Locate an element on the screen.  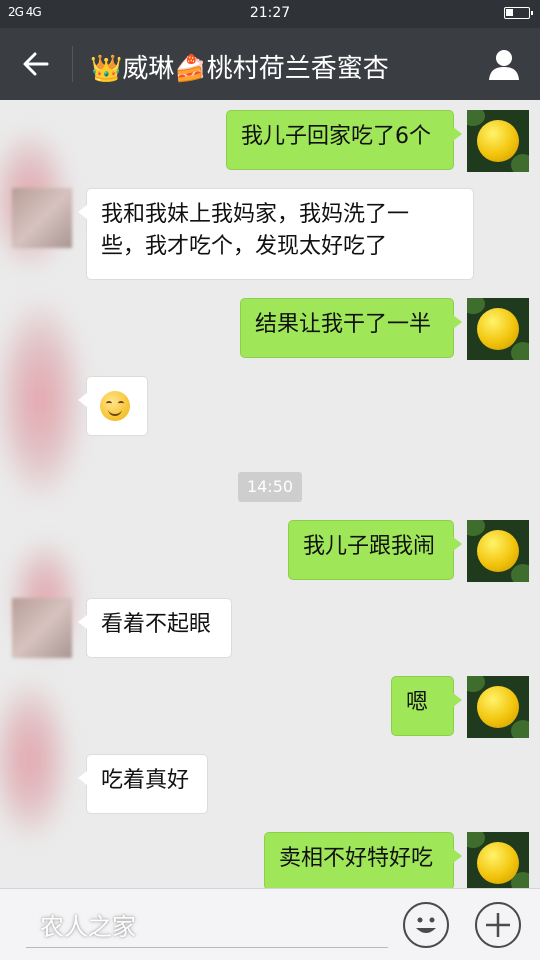
emoji-button is located at coordinates (426, 925).